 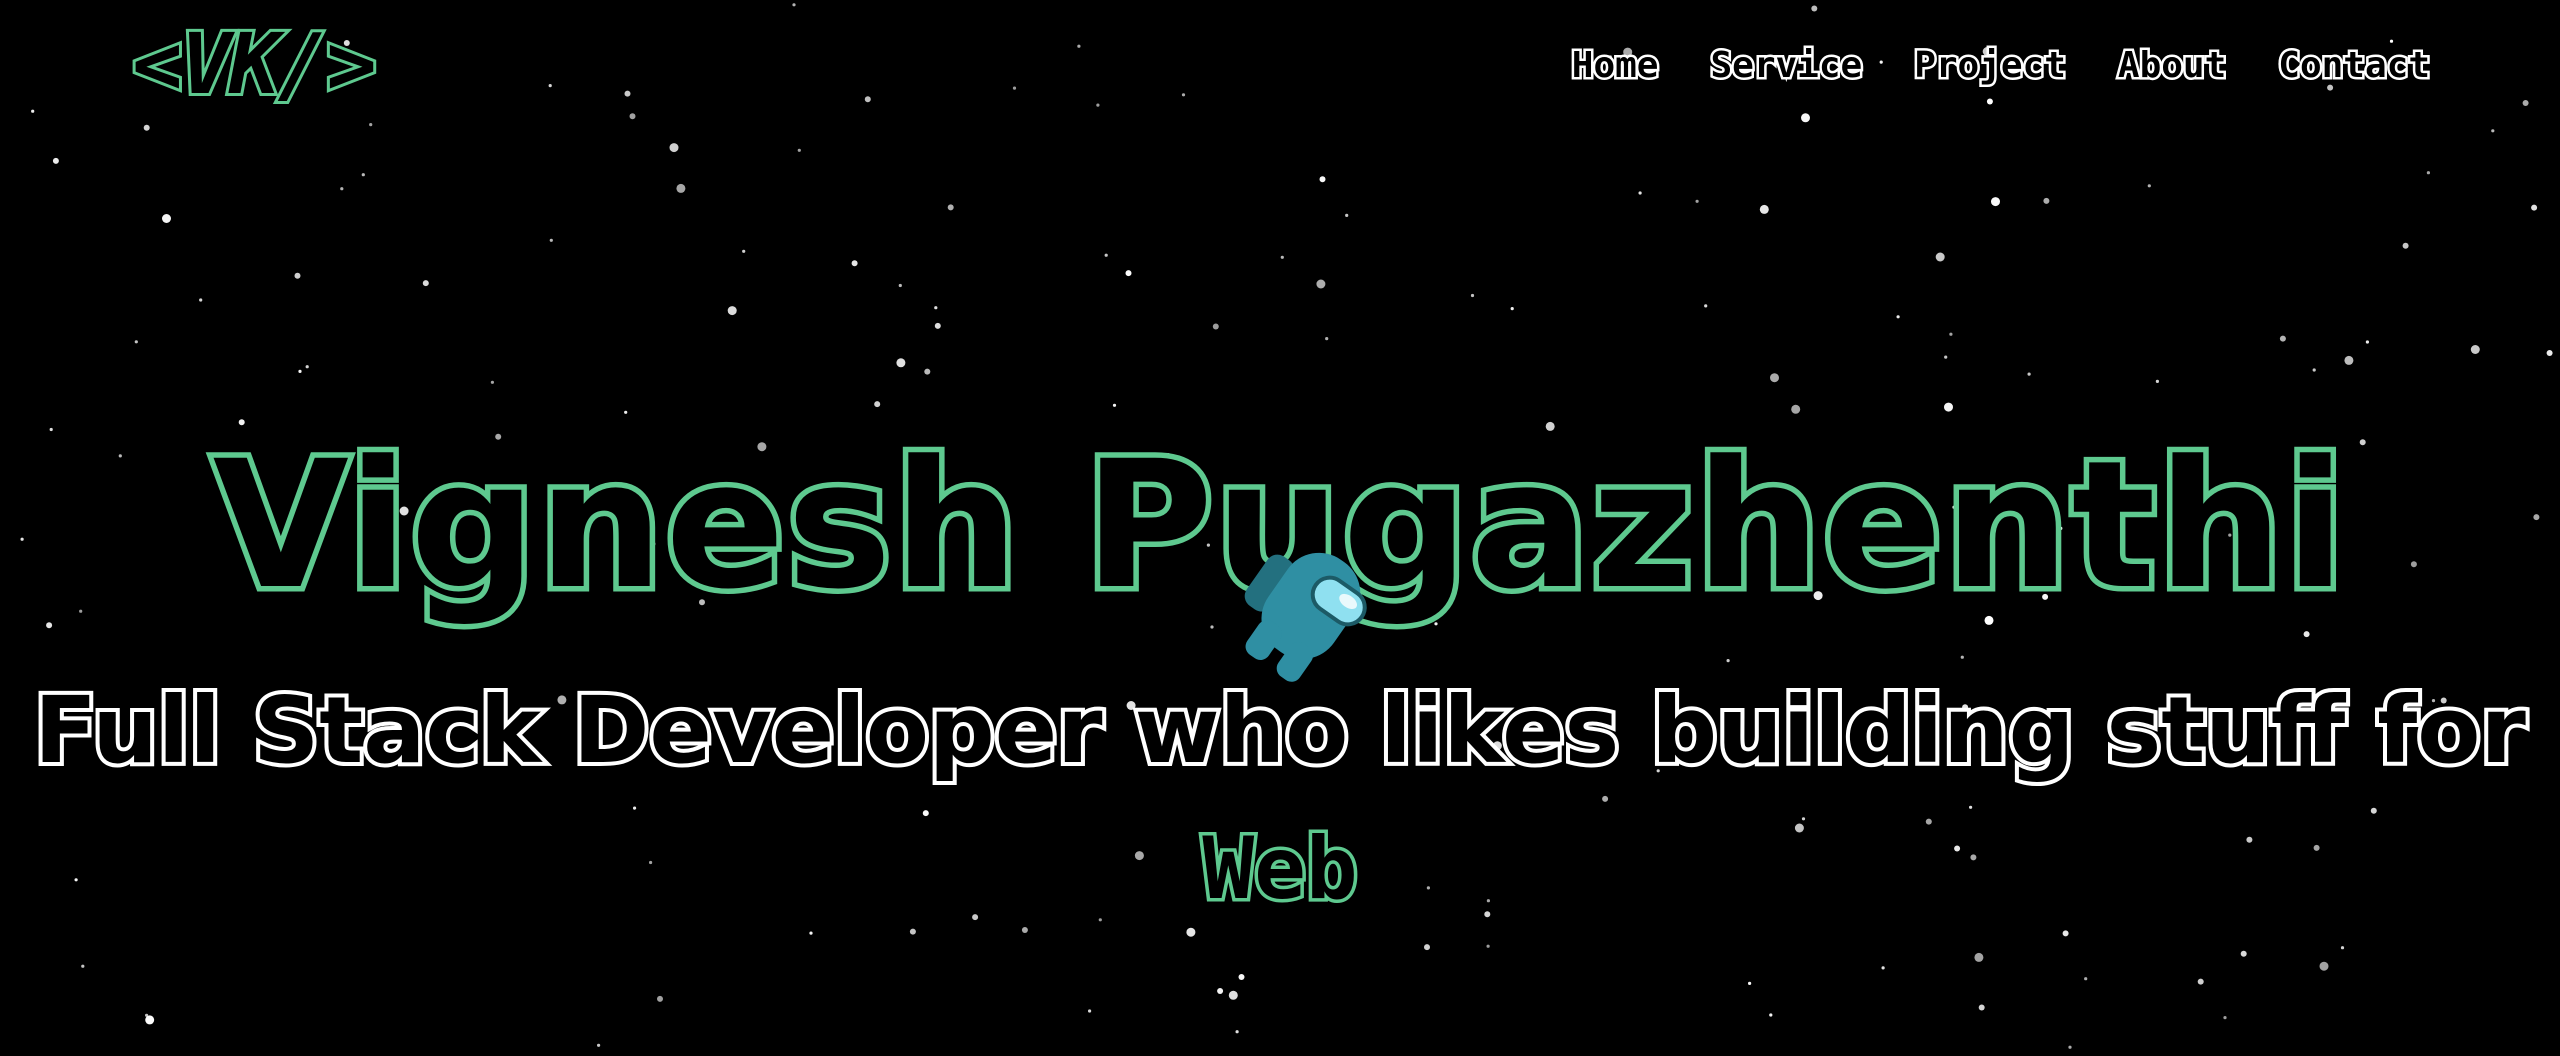 What do you see at coordinates (2354, 65) in the screenshot?
I see `nav-contact: Contact` at bounding box center [2354, 65].